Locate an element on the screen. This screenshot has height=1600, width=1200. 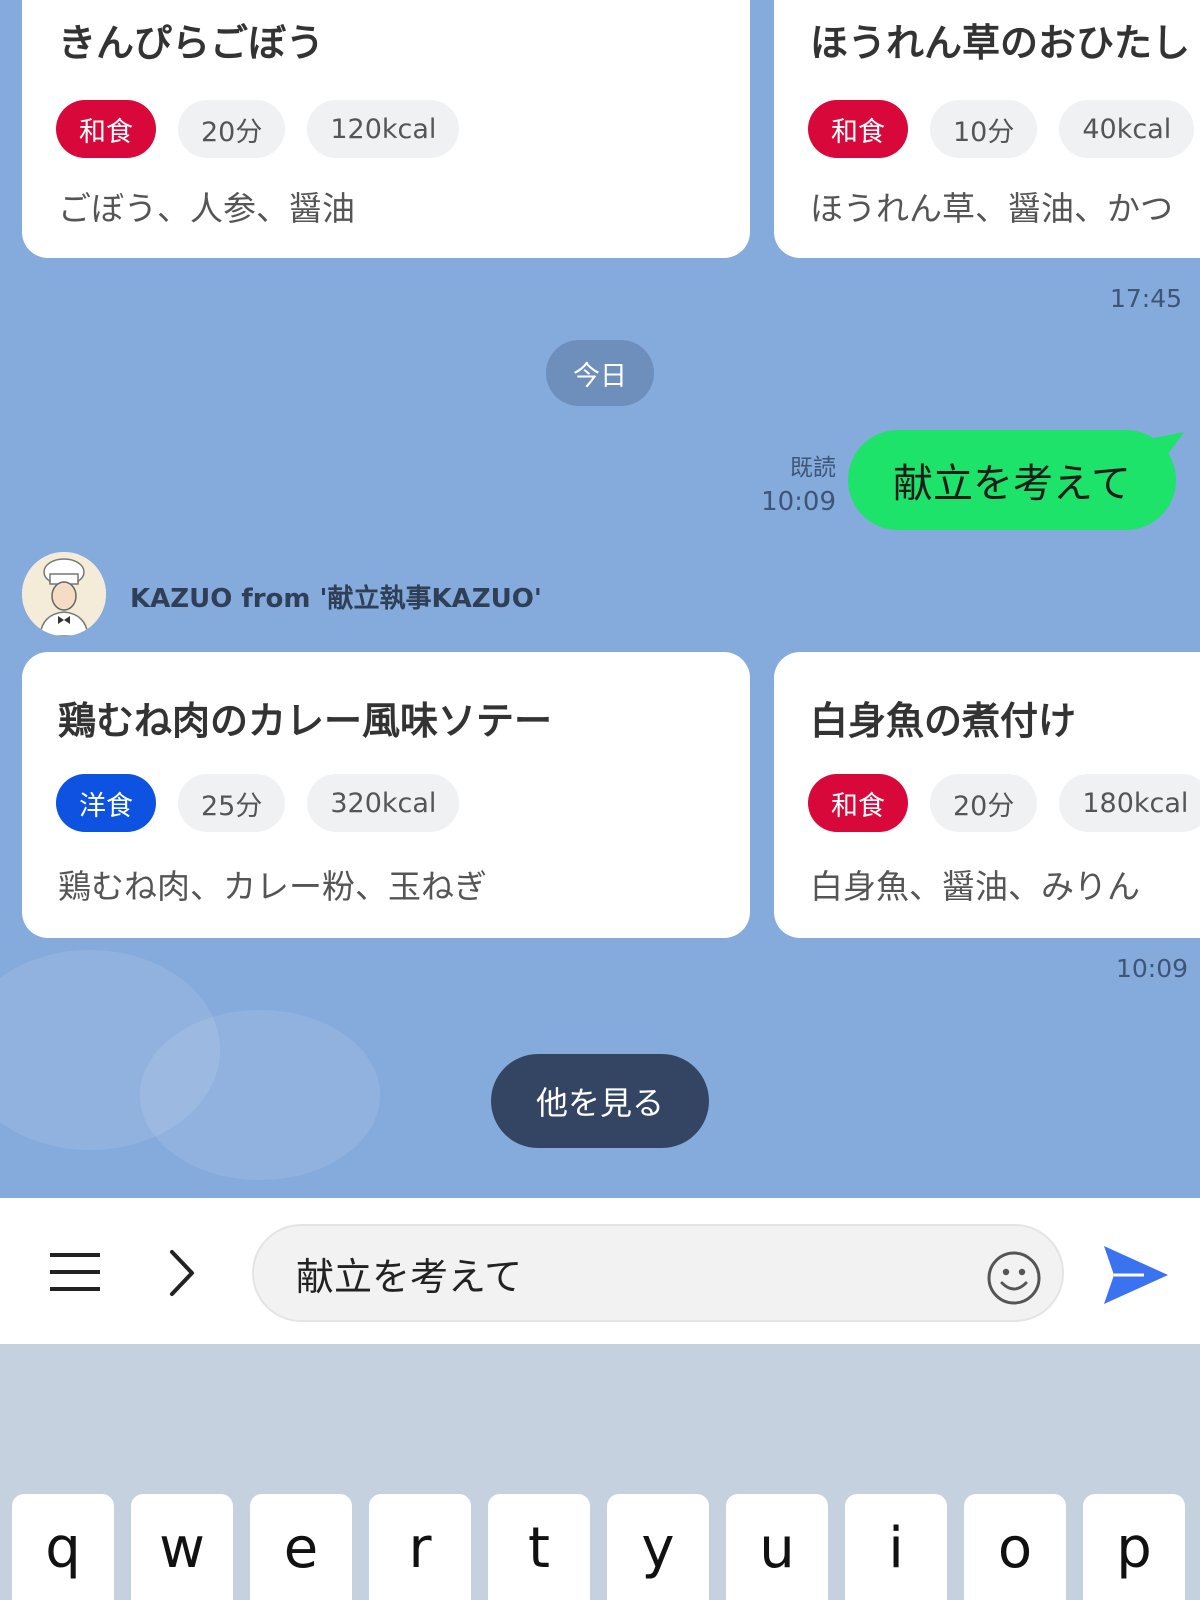
bot-avatar is located at coordinates (64, 594).